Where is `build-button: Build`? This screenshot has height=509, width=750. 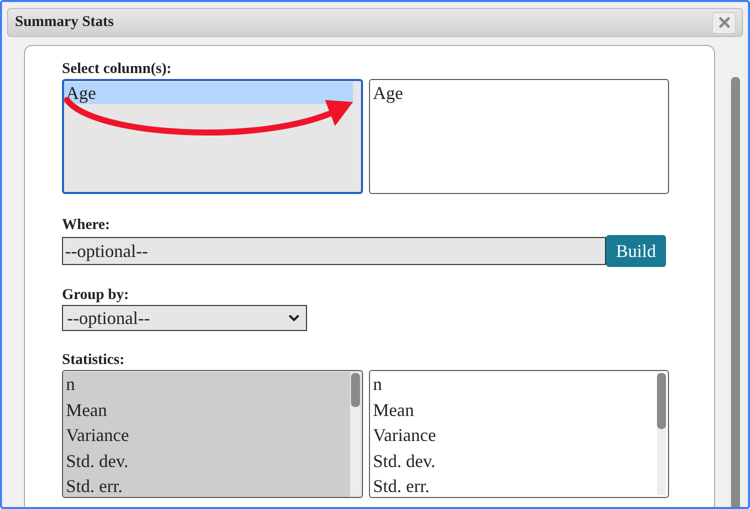 build-button: Build is located at coordinates (636, 251).